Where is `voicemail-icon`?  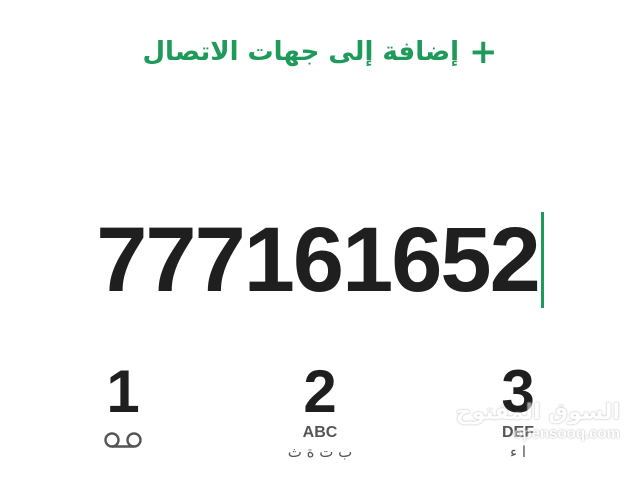 voicemail-icon is located at coordinates (123, 440).